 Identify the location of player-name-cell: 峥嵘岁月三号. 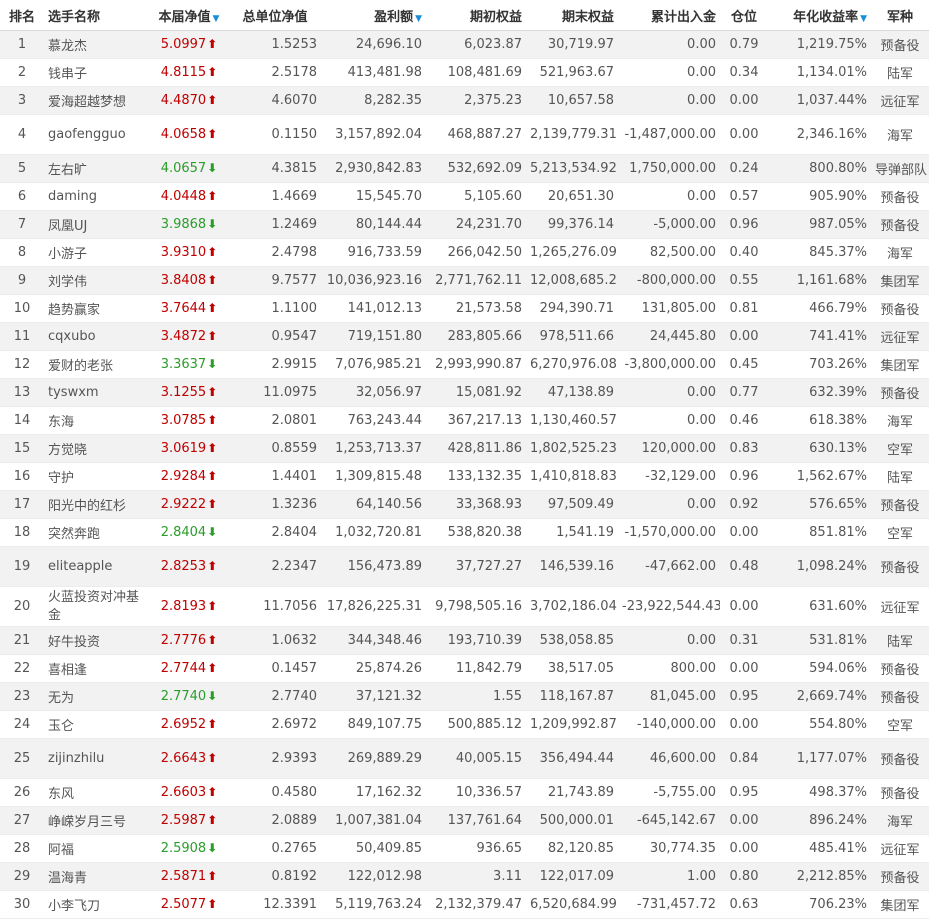
(96, 820).